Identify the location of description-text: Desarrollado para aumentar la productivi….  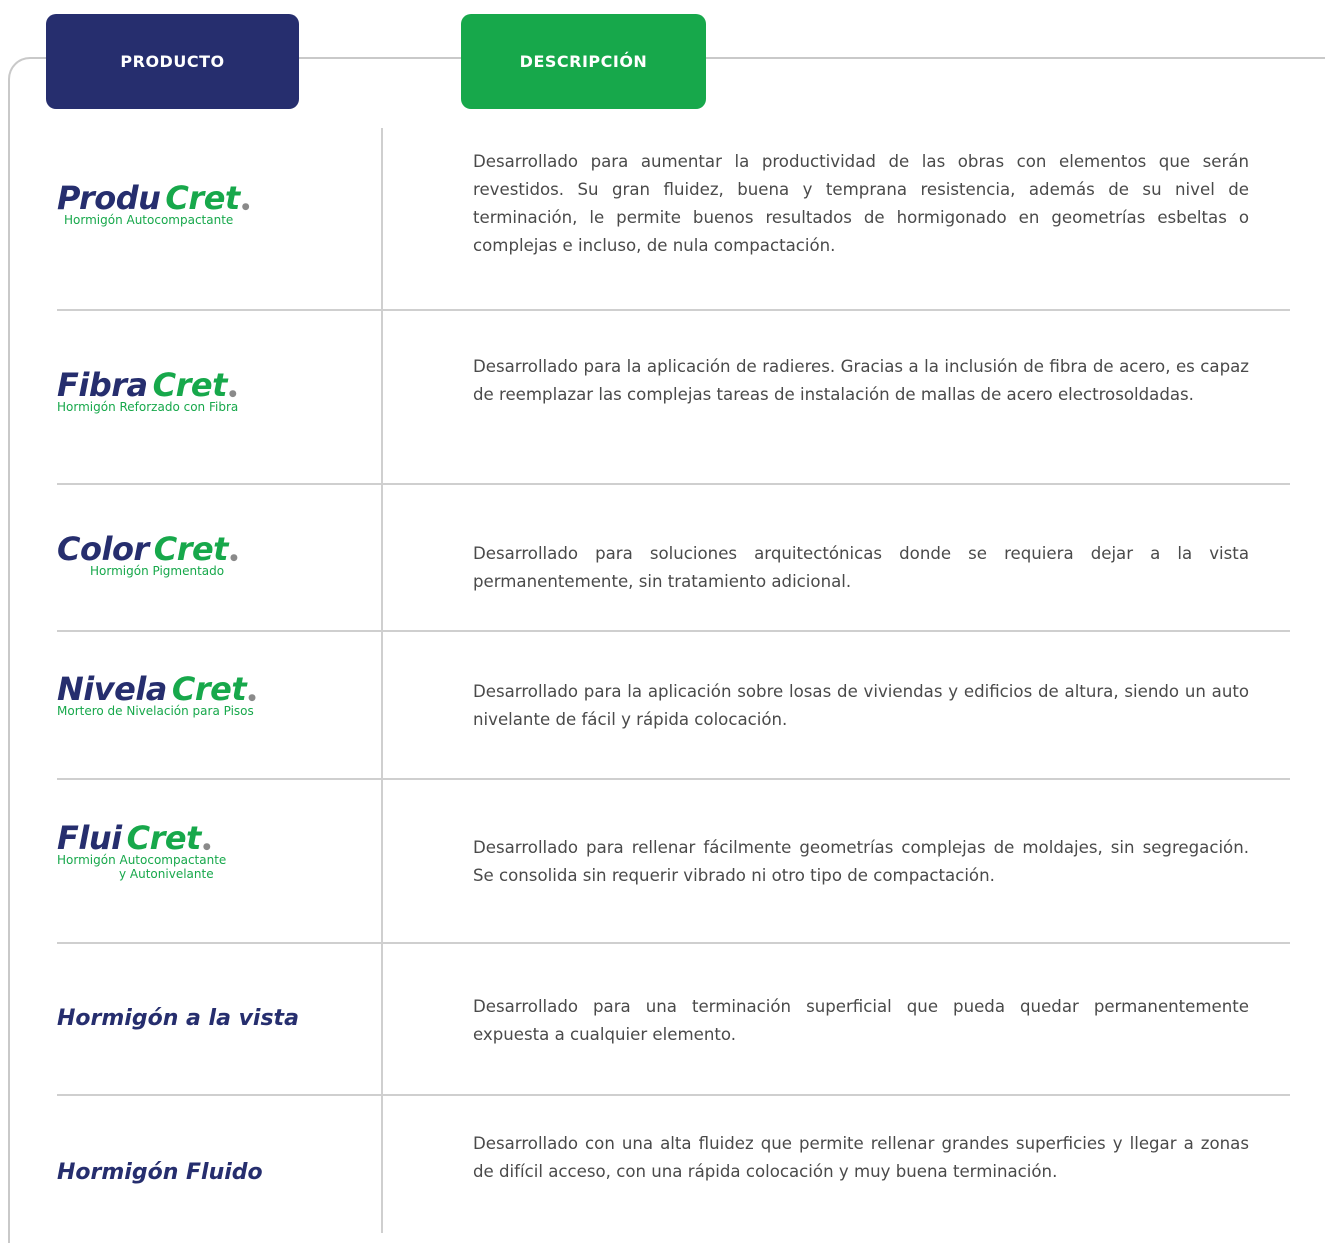
(861, 203).